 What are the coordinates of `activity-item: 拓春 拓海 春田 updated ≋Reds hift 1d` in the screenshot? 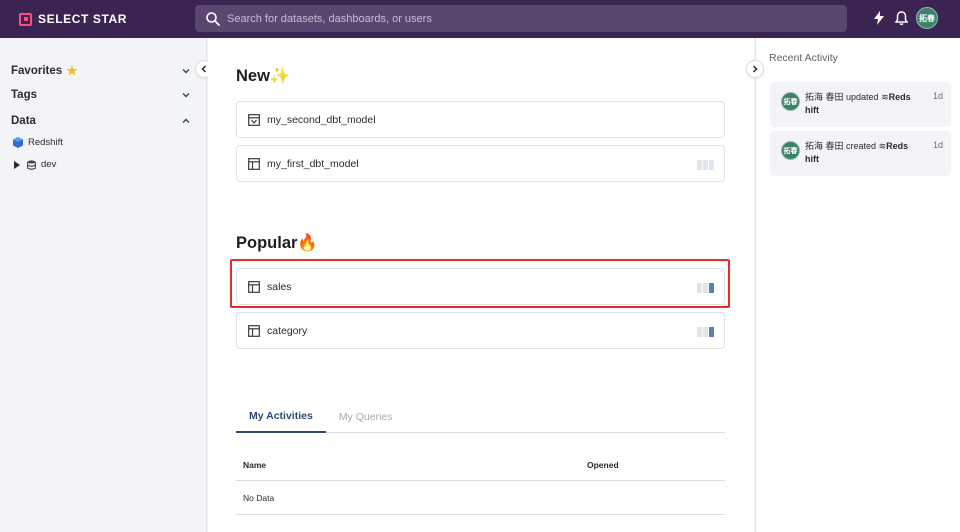 It's located at (860, 104).